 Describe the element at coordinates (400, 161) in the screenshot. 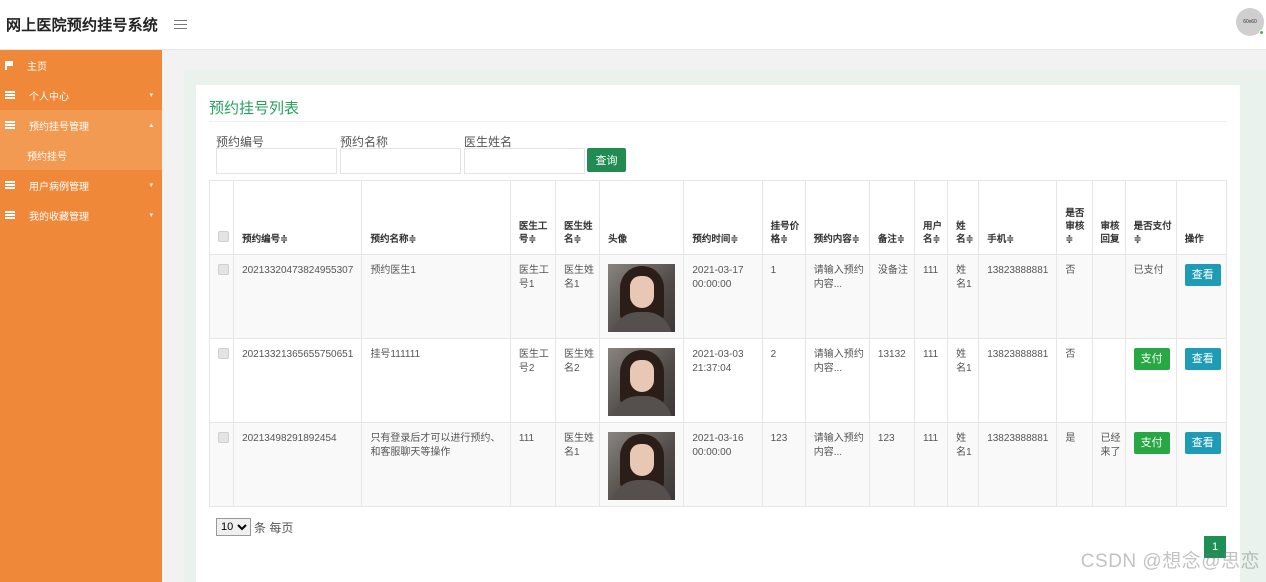

I see `appointment-name-input` at that location.